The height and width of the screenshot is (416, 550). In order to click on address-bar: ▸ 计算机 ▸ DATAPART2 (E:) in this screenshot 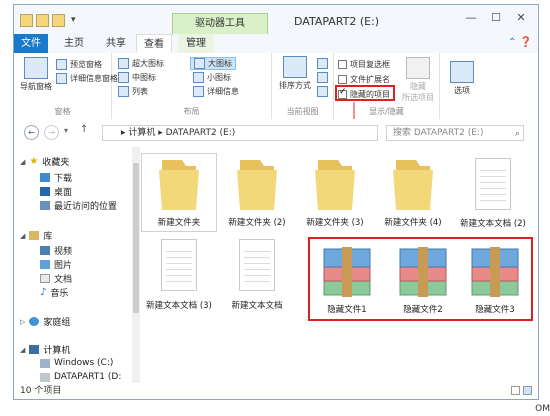, I will do `click(240, 133)`.